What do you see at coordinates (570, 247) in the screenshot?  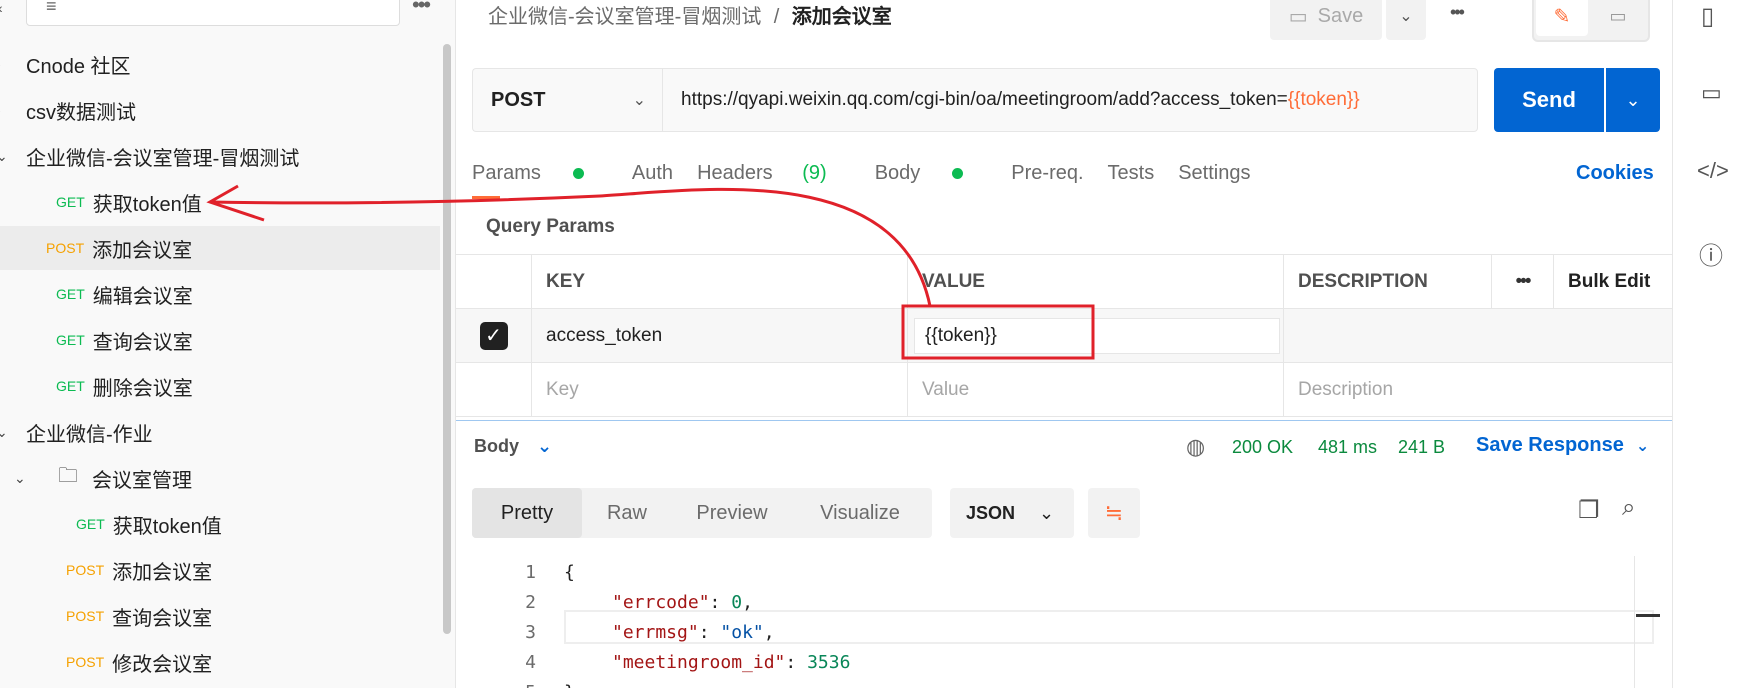 I see `annotation-arrow` at bounding box center [570, 247].